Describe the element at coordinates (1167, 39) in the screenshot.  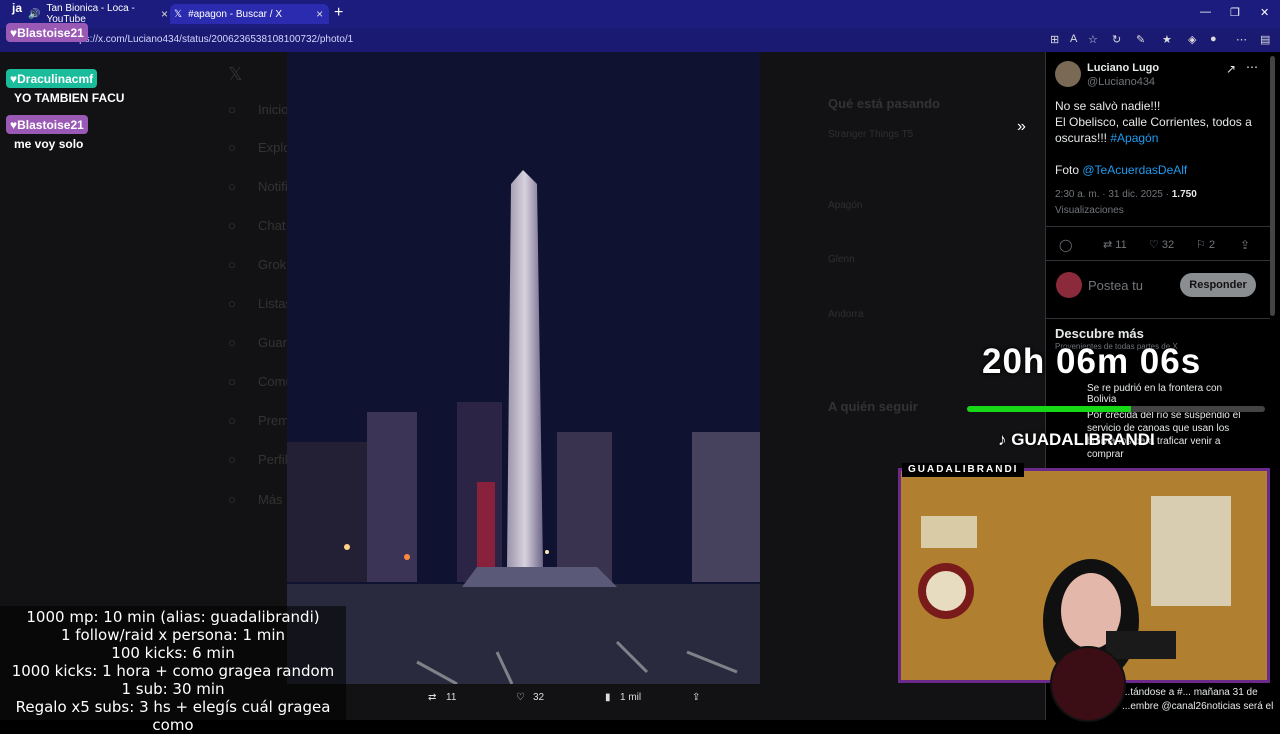
I see `favorites-icon: ★` at that location.